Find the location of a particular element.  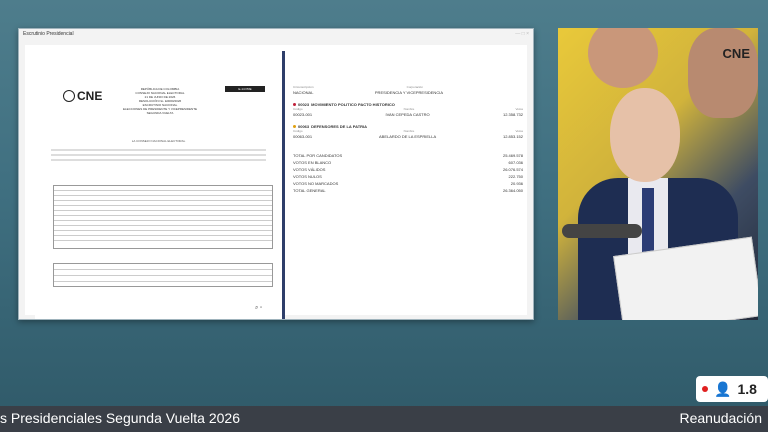

form-badge: E-14 PRE is located at coordinates (245, 89).